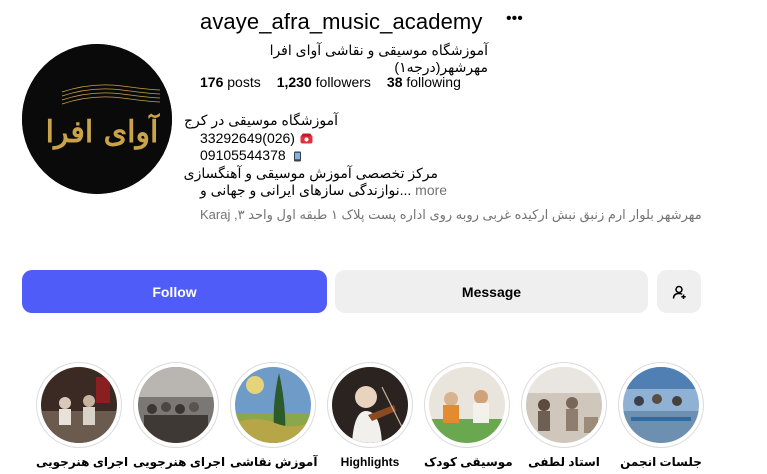 The height and width of the screenshot is (474, 767). Describe the element at coordinates (431, 190) in the screenshot. I see `bio-more-link: more` at that location.